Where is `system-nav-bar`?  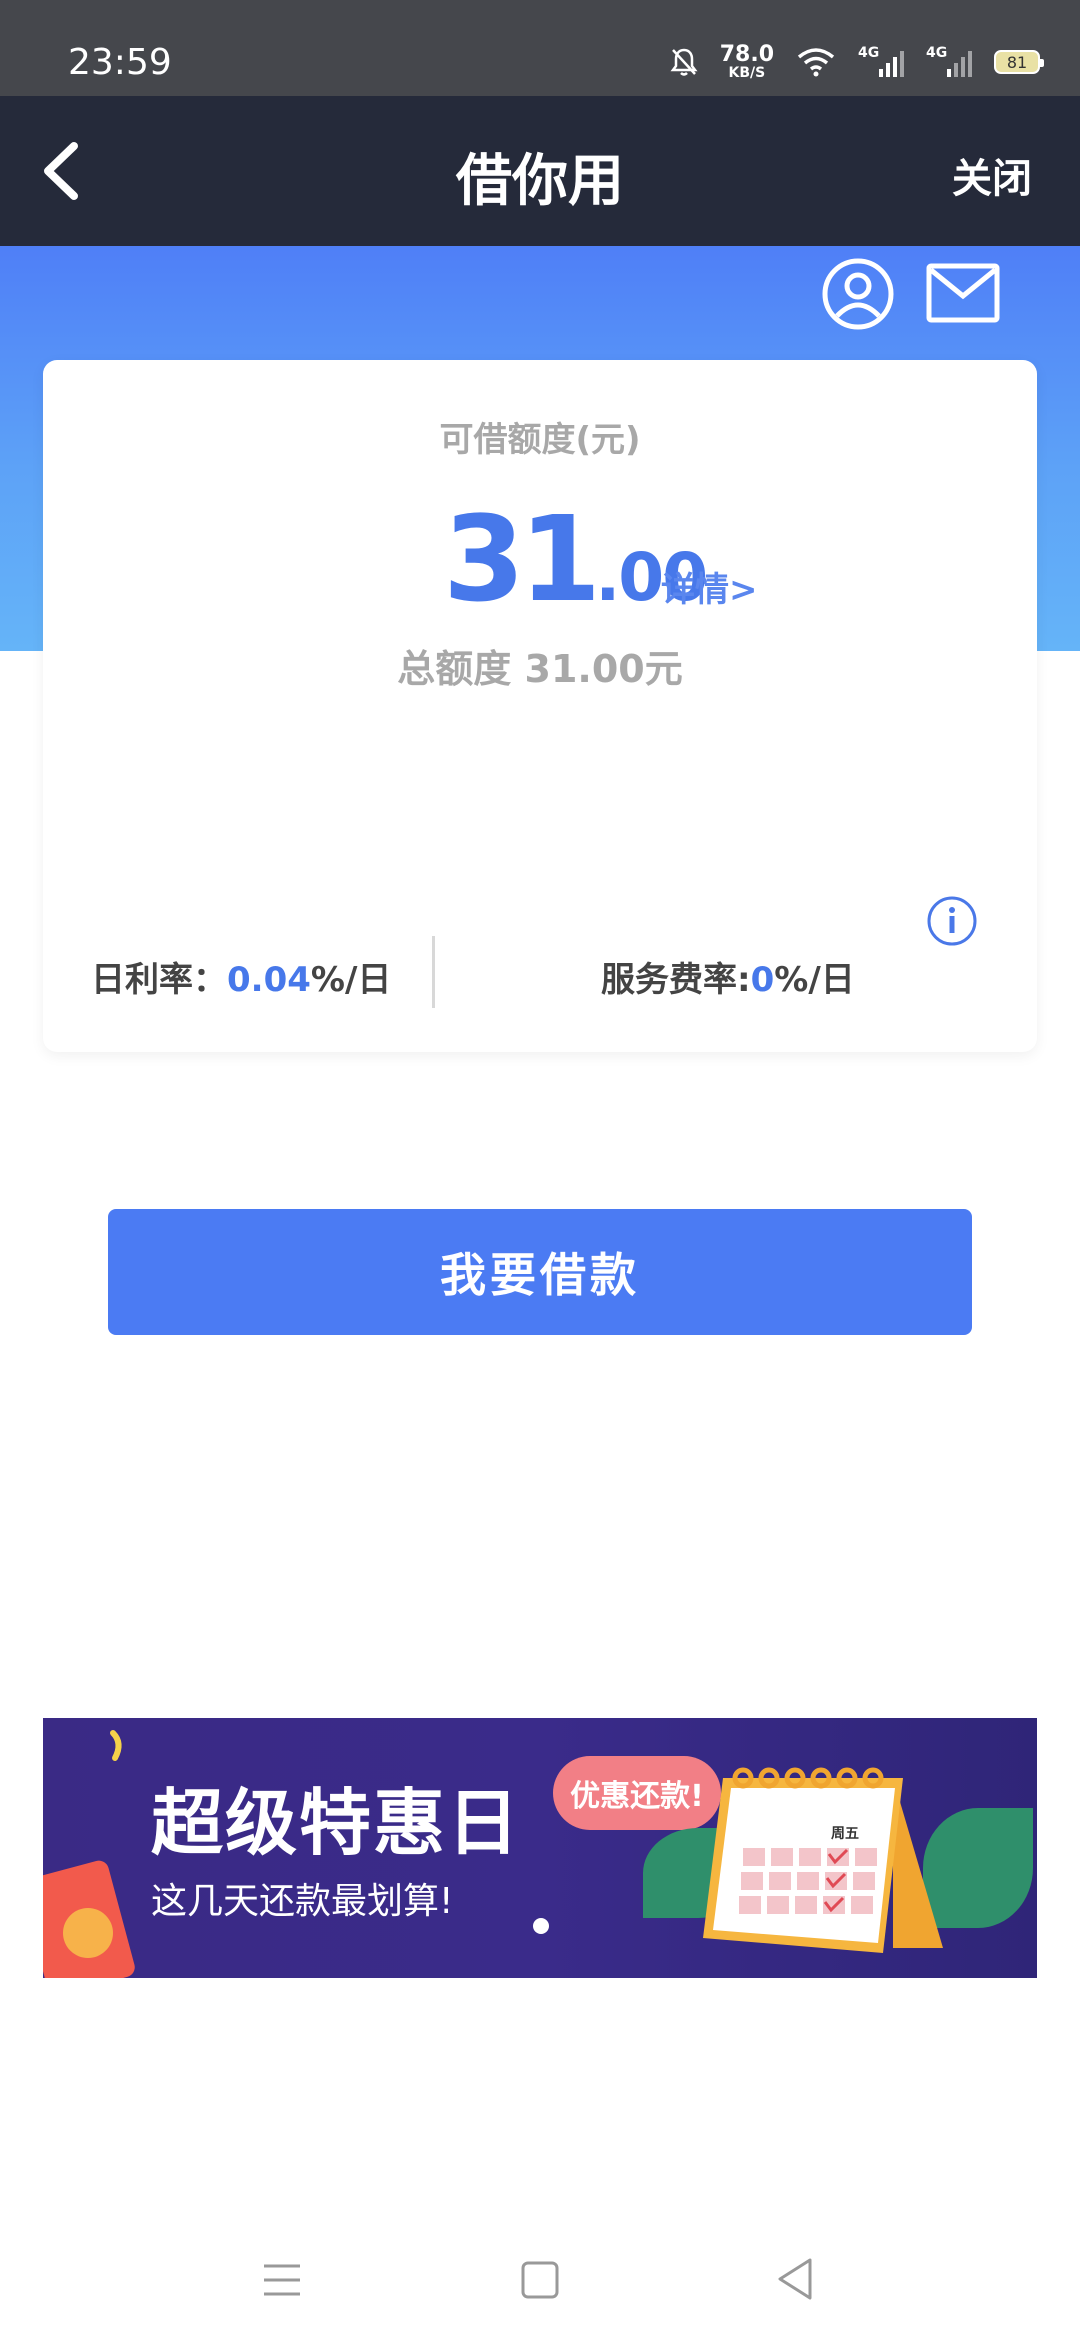 system-nav-bar is located at coordinates (540, 2280).